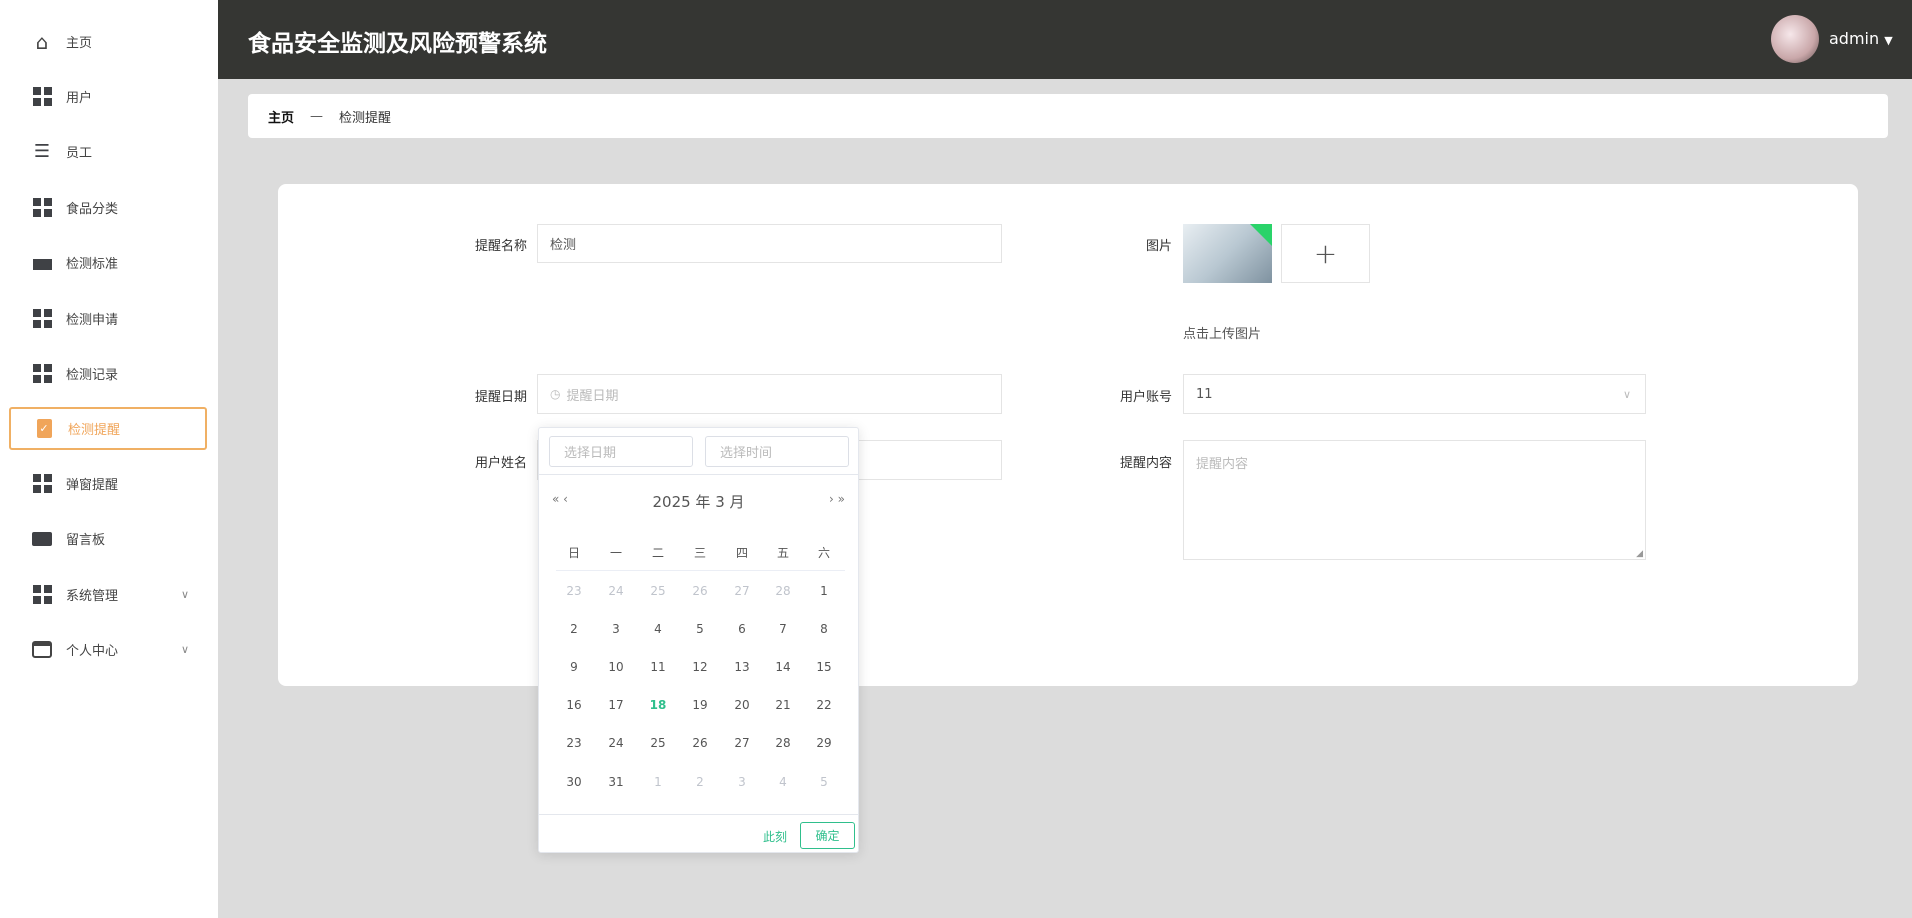 The image size is (1912, 918). Describe the element at coordinates (827, 835) in the screenshot. I see `confirm-button: 确定` at that location.